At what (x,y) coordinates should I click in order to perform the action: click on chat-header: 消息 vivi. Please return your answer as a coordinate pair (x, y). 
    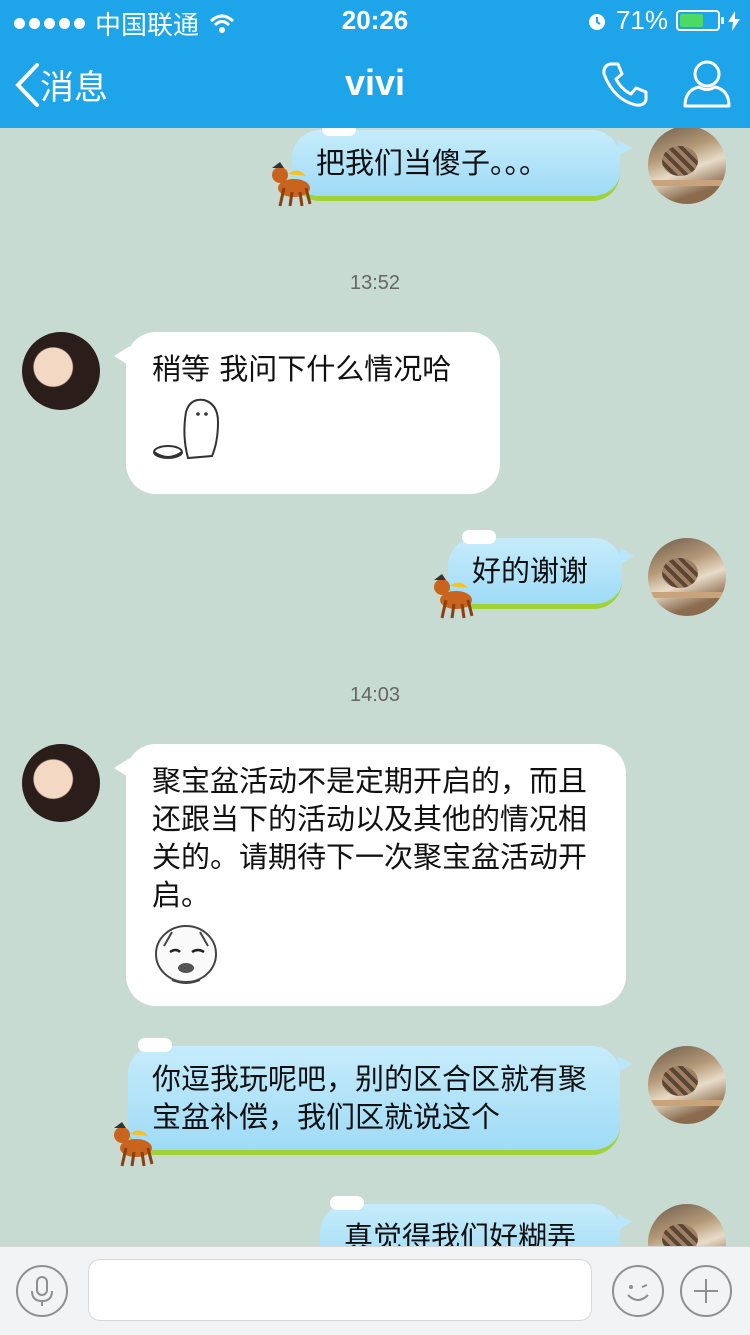
    Looking at the image, I should click on (375, 84).